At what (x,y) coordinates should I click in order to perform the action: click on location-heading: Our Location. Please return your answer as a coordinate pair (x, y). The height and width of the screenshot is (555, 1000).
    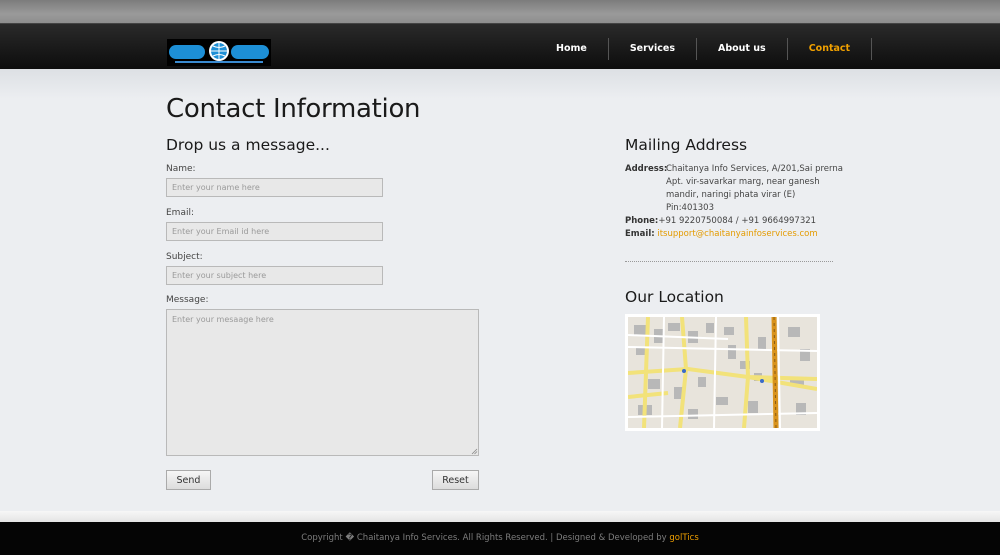
    Looking at the image, I should click on (674, 297).